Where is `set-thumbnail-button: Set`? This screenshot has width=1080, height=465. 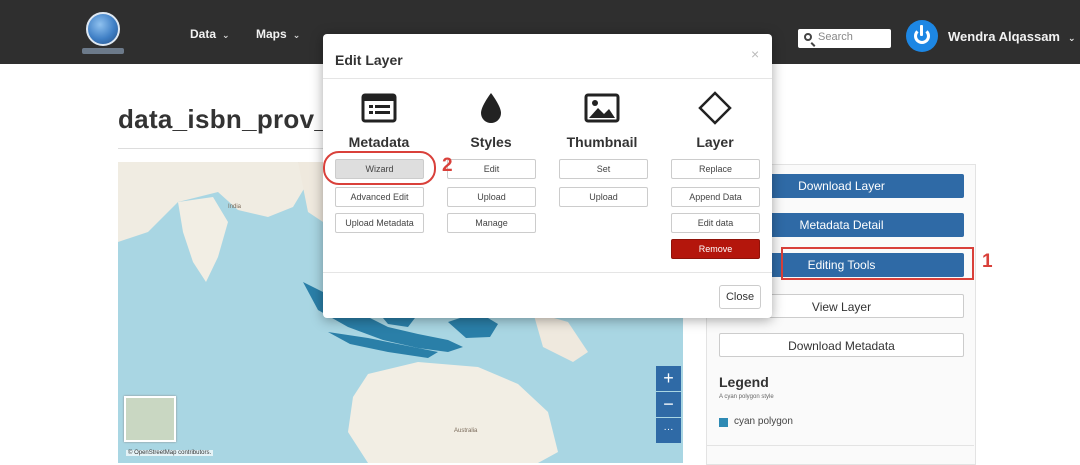 set-thumbnail-button: Set is located at coordinates (603, 169).